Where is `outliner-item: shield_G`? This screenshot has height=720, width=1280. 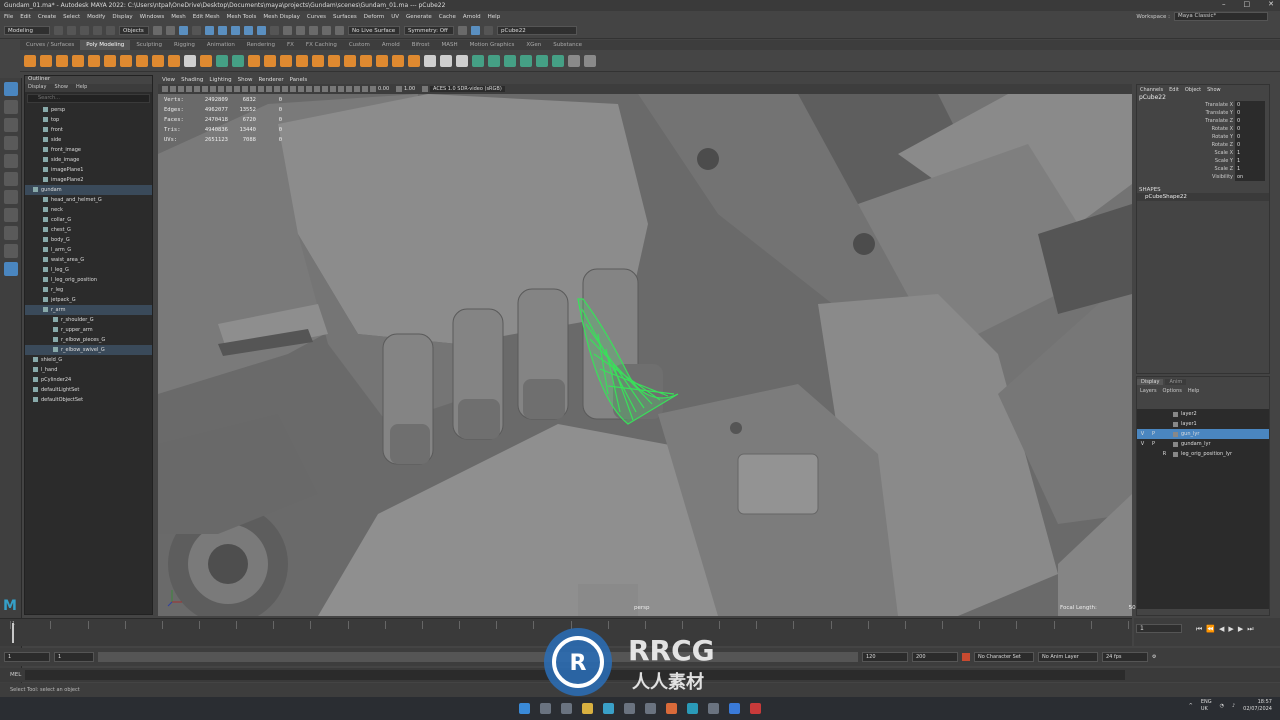
outliner-item: shield_G is located at coordinates (88, 360).